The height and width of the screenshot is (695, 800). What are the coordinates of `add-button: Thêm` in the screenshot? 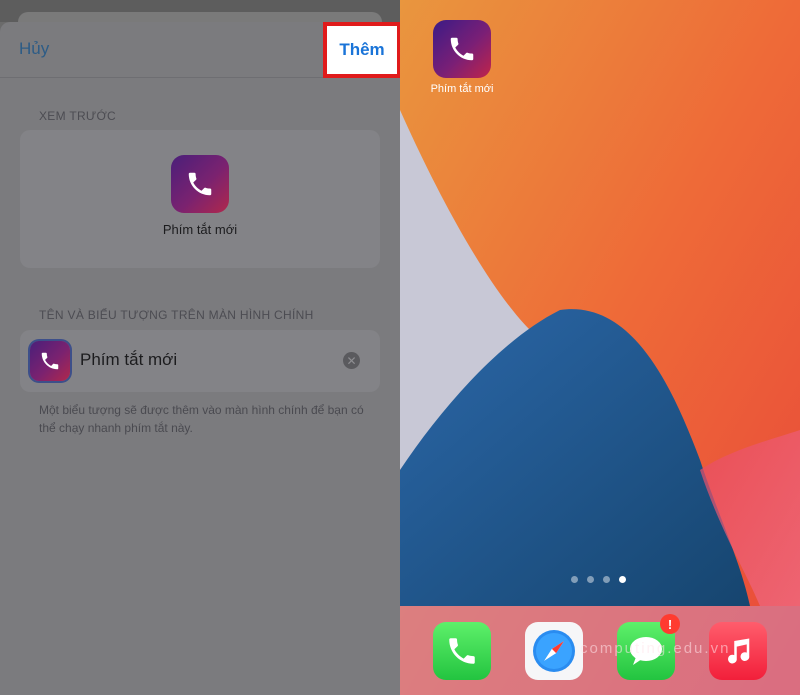 It's located at (361, 50).